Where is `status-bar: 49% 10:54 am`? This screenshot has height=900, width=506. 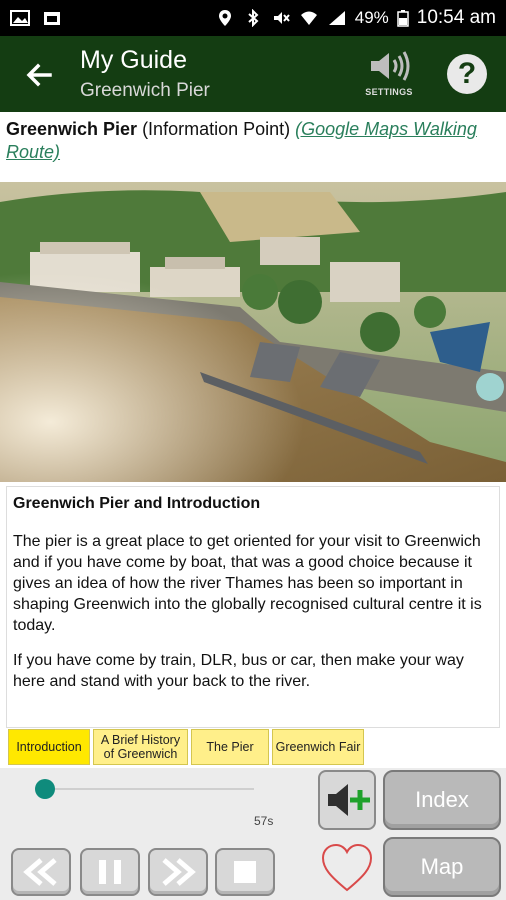 status-bar: 49% 10:54 am is located at coordinates (253, 18).